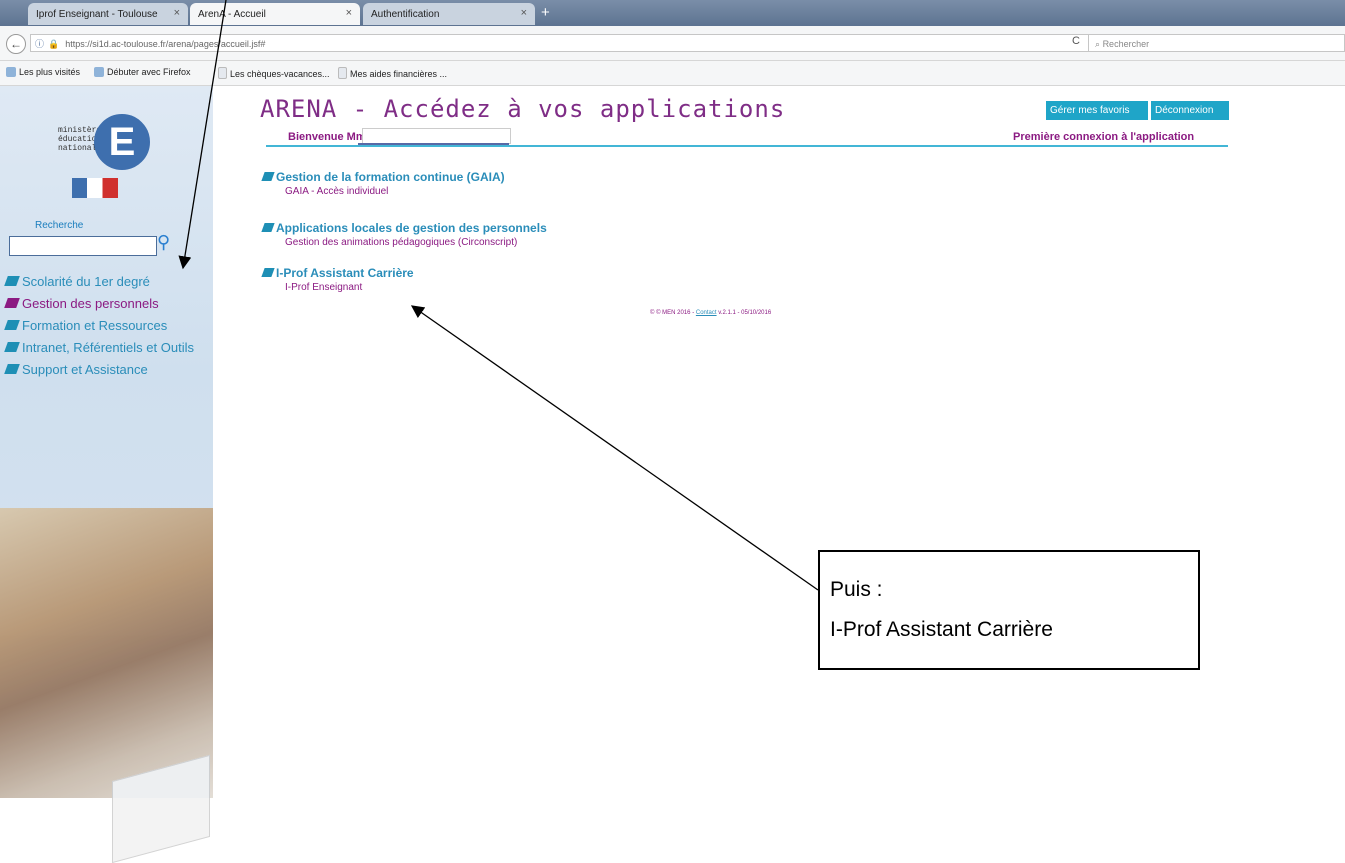  Describe the element at coordinates (614, 448) in the screenshot. I see `arrow-to-iprof` at that location.